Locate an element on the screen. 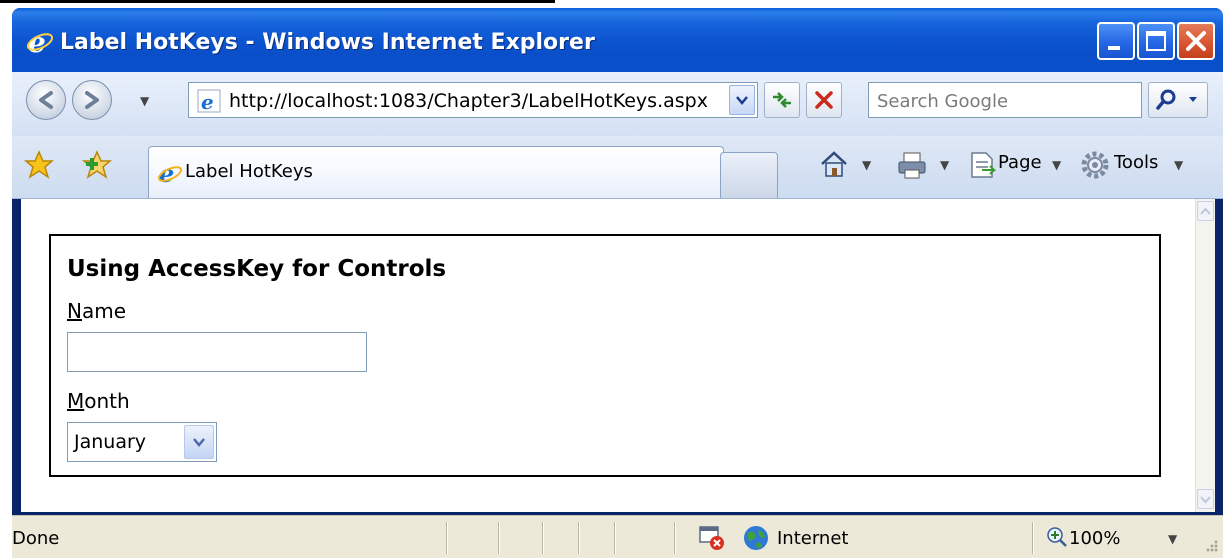 The height and width of the screenshot is (558, 1223). zoom-dropdown: ▼ is located at coordinates (1172, 539).